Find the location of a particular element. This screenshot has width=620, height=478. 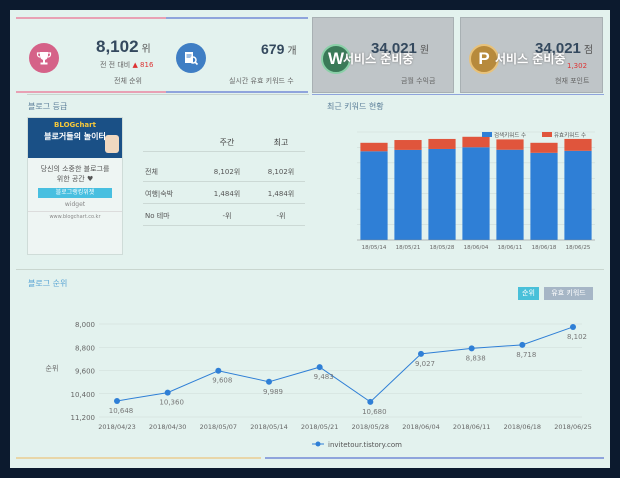

x-tick-label: 18/06/04 is located at coordinates (476, 248).